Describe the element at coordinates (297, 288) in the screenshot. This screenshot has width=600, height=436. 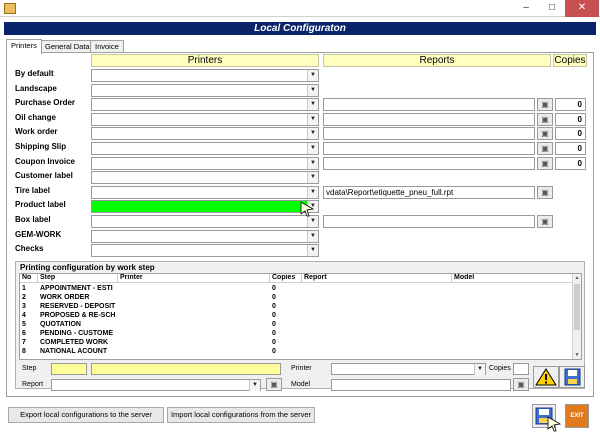
I see `table-row: 1 APPOINTMENT - ESTI 0` at that location.